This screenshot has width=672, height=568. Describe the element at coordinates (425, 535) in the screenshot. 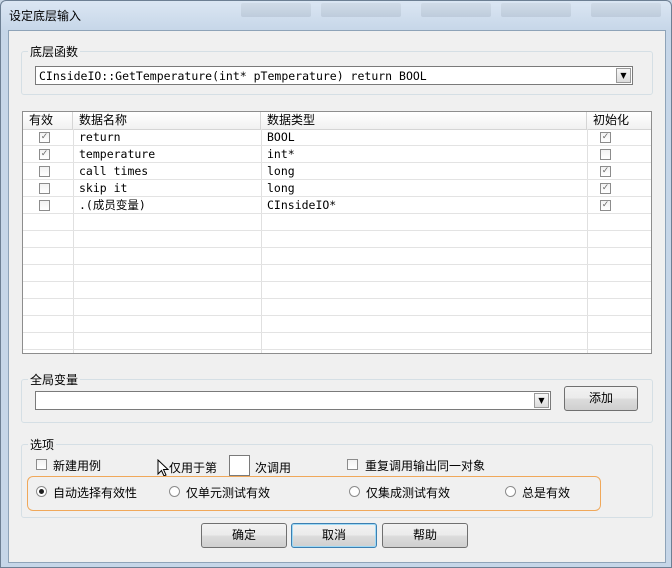

I see `help-button: 帮助` at that location.